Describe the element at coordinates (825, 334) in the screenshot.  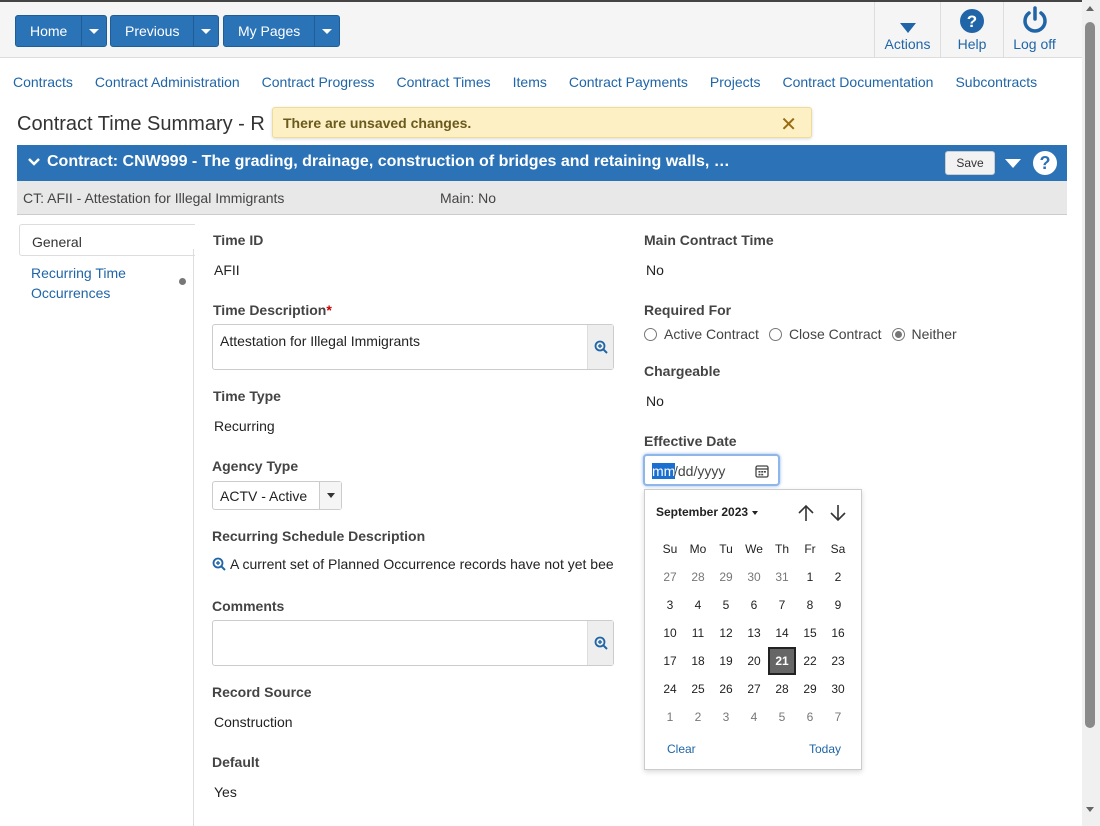
I see `radio-close-contract: Close Contract` at that location.